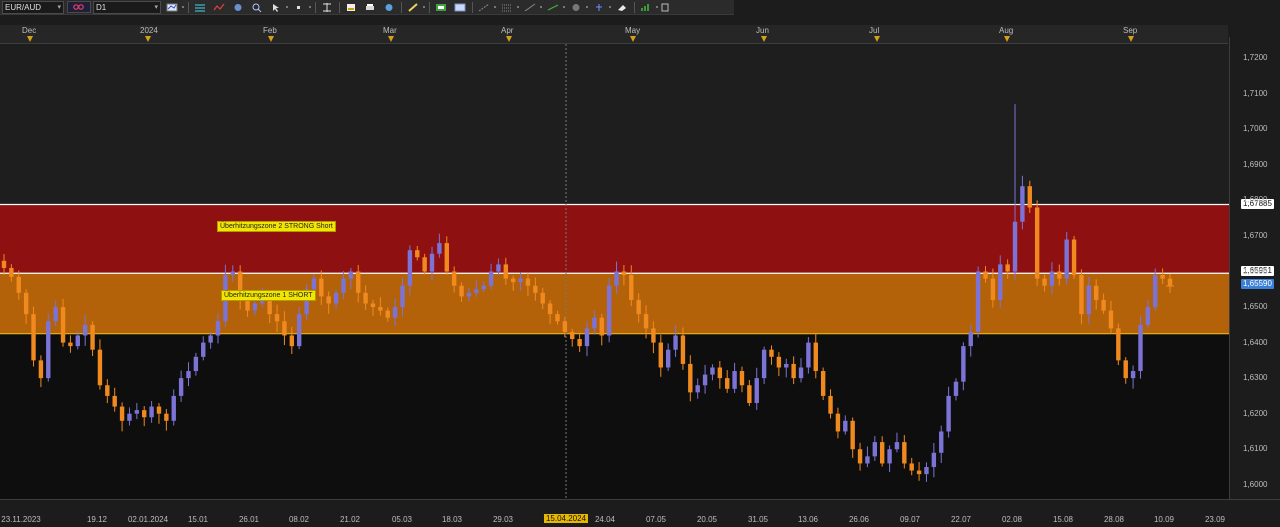 The height and width of the screenshot is (527, 1280). I want to click on toolbar: EUR/AUD ▾ D1 ▾, so click(367, 7).